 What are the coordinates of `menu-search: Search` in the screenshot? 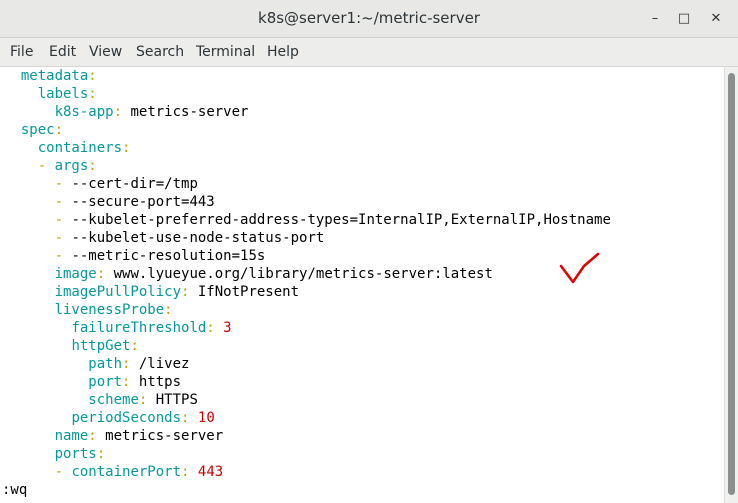 It's located at (160, 52).